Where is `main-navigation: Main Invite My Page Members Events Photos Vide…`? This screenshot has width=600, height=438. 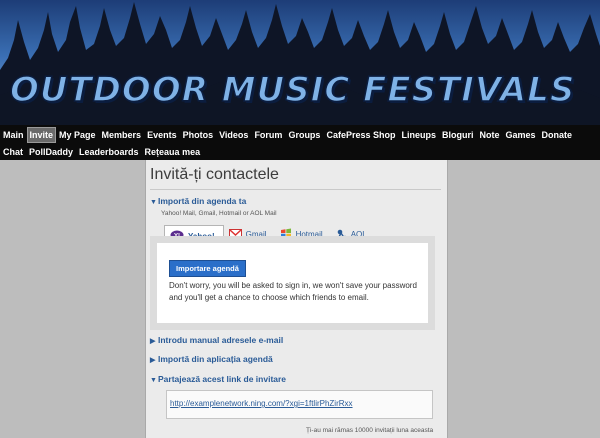
main-navigation: Main Invite My Page Members Events Photos Vide… is located at coordinates (300, 142).